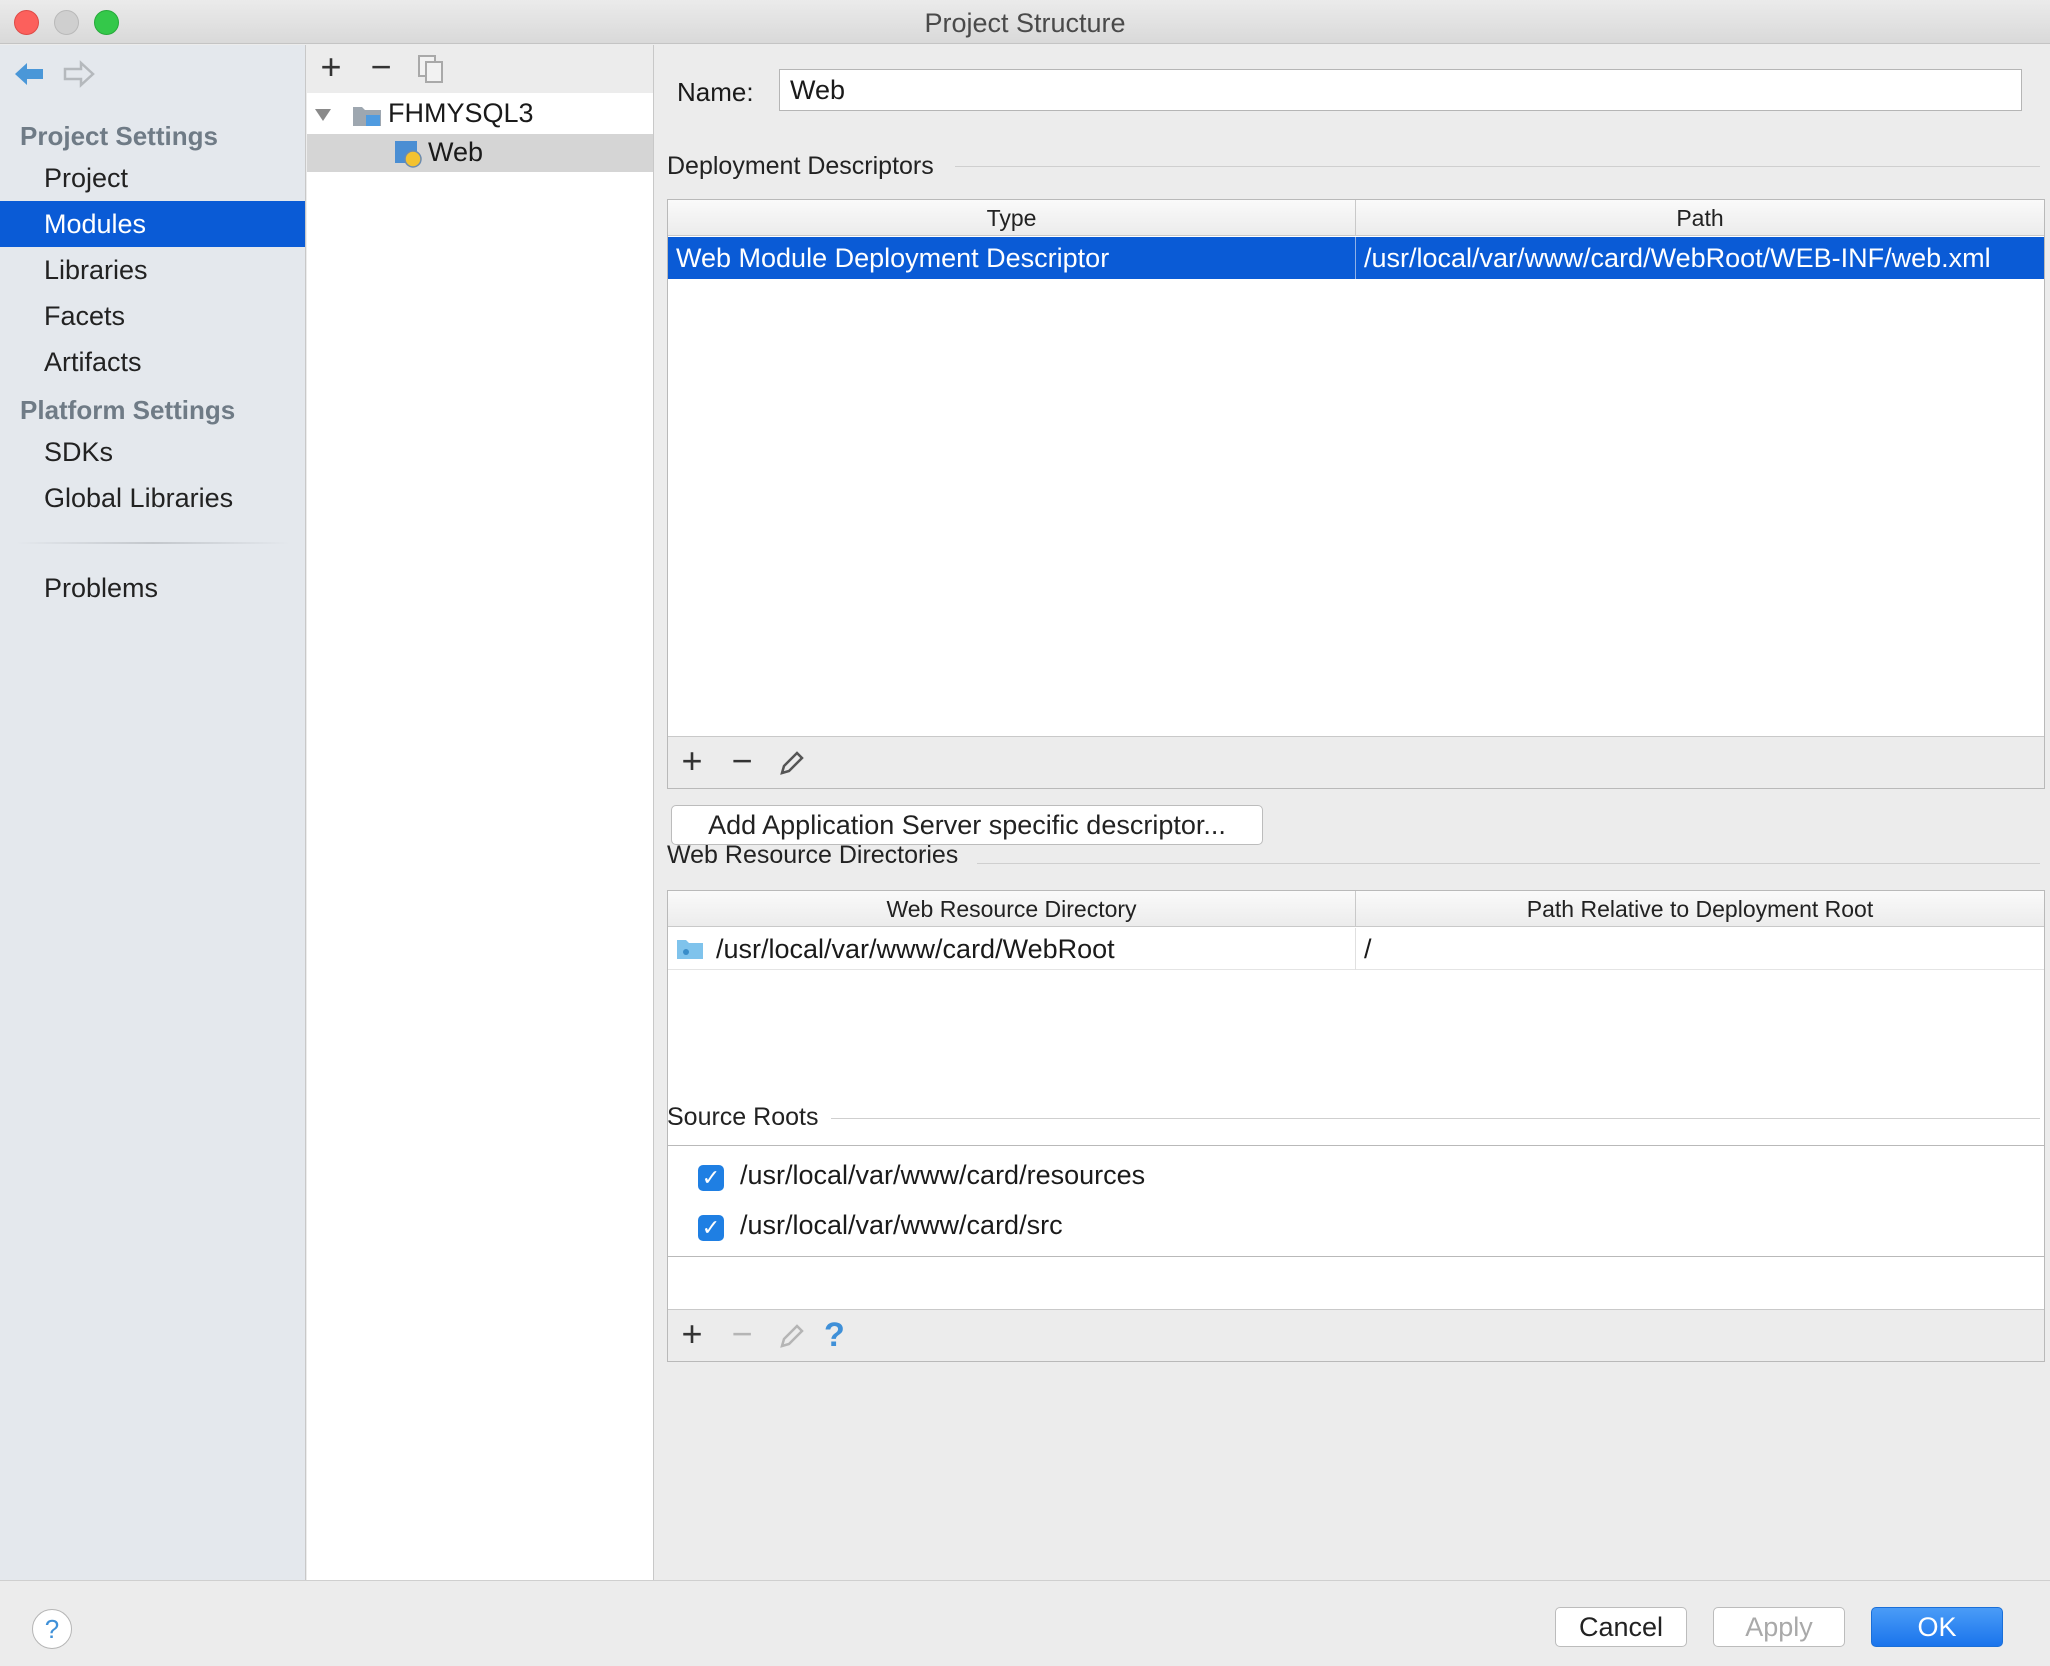 The height and width of the screenshot is (1666, 2050). What do you see at coordinates (1400, 90) in the screenshot?
I see `name-input: Web` at bounding box center [1400, 90].